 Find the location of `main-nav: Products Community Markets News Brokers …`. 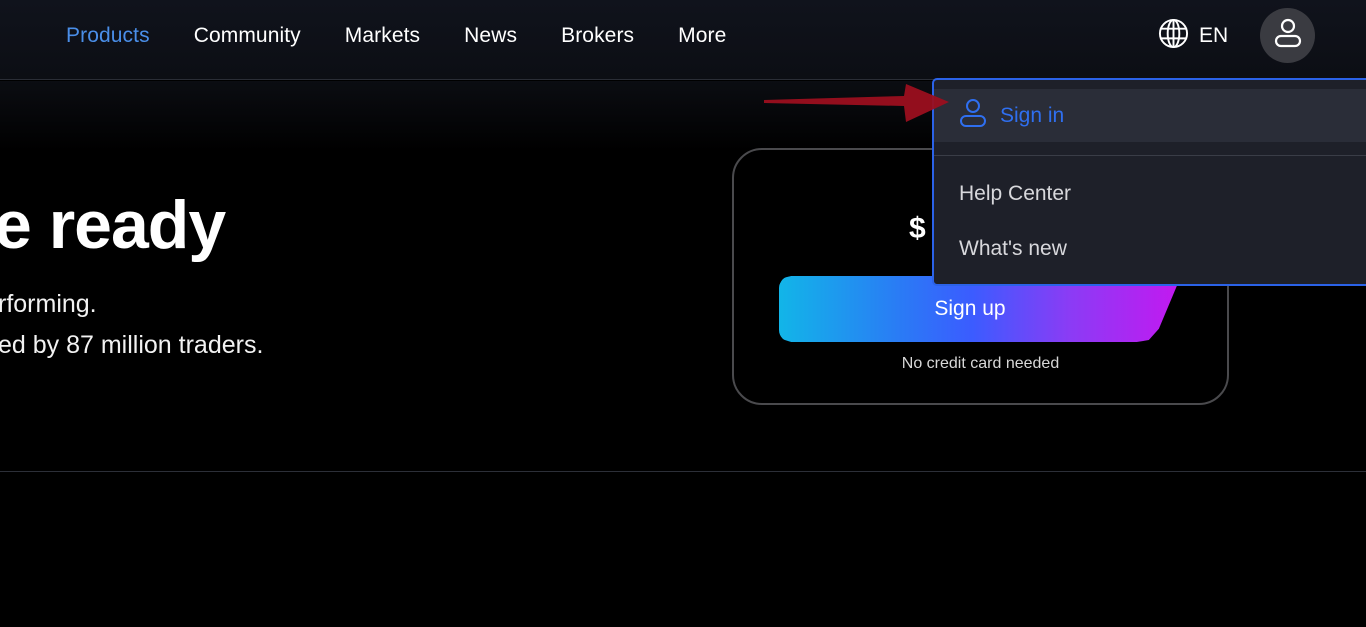

main-nav: Products Community Markets News Brokers … is located at coordinates (418, 36).